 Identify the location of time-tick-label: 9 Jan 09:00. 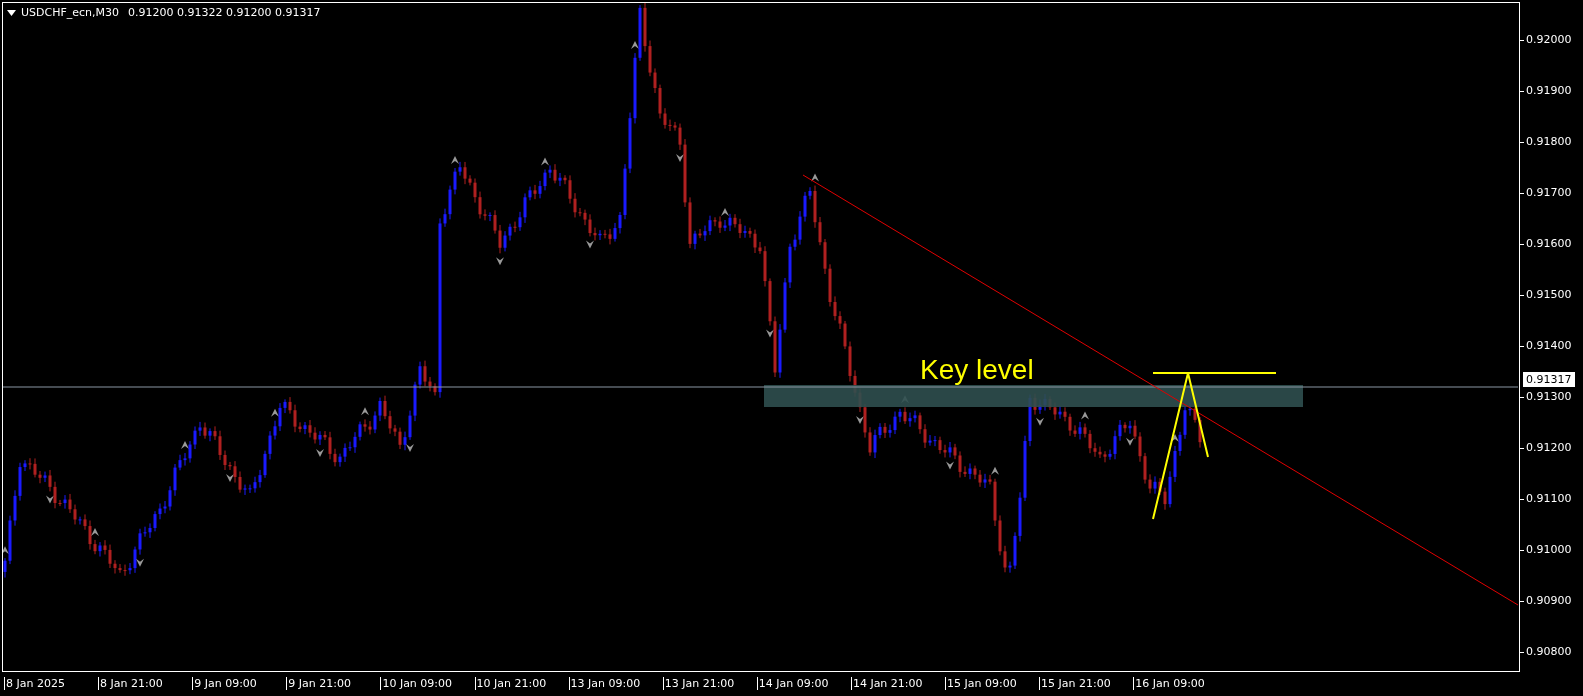
(224, 683).